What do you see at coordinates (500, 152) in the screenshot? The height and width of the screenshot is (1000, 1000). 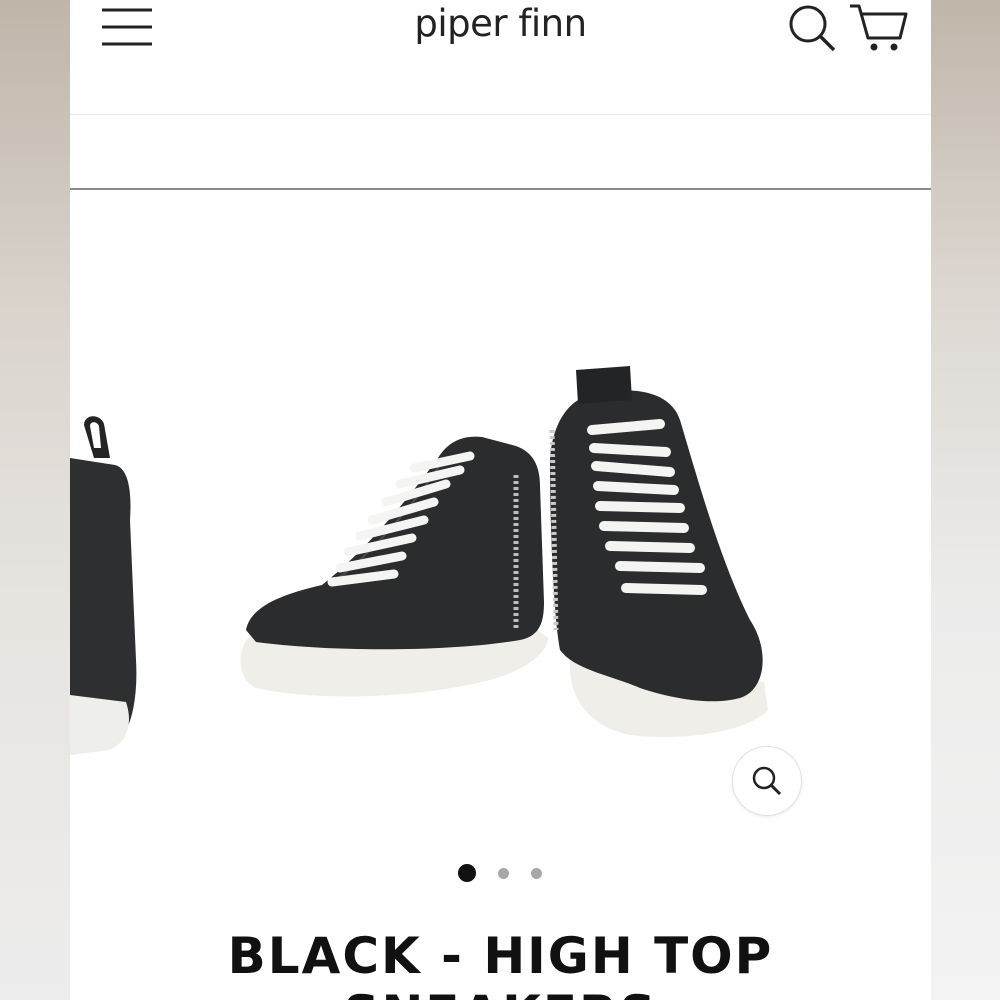 I see `announcement-bar` at bounding box center [500, 152].